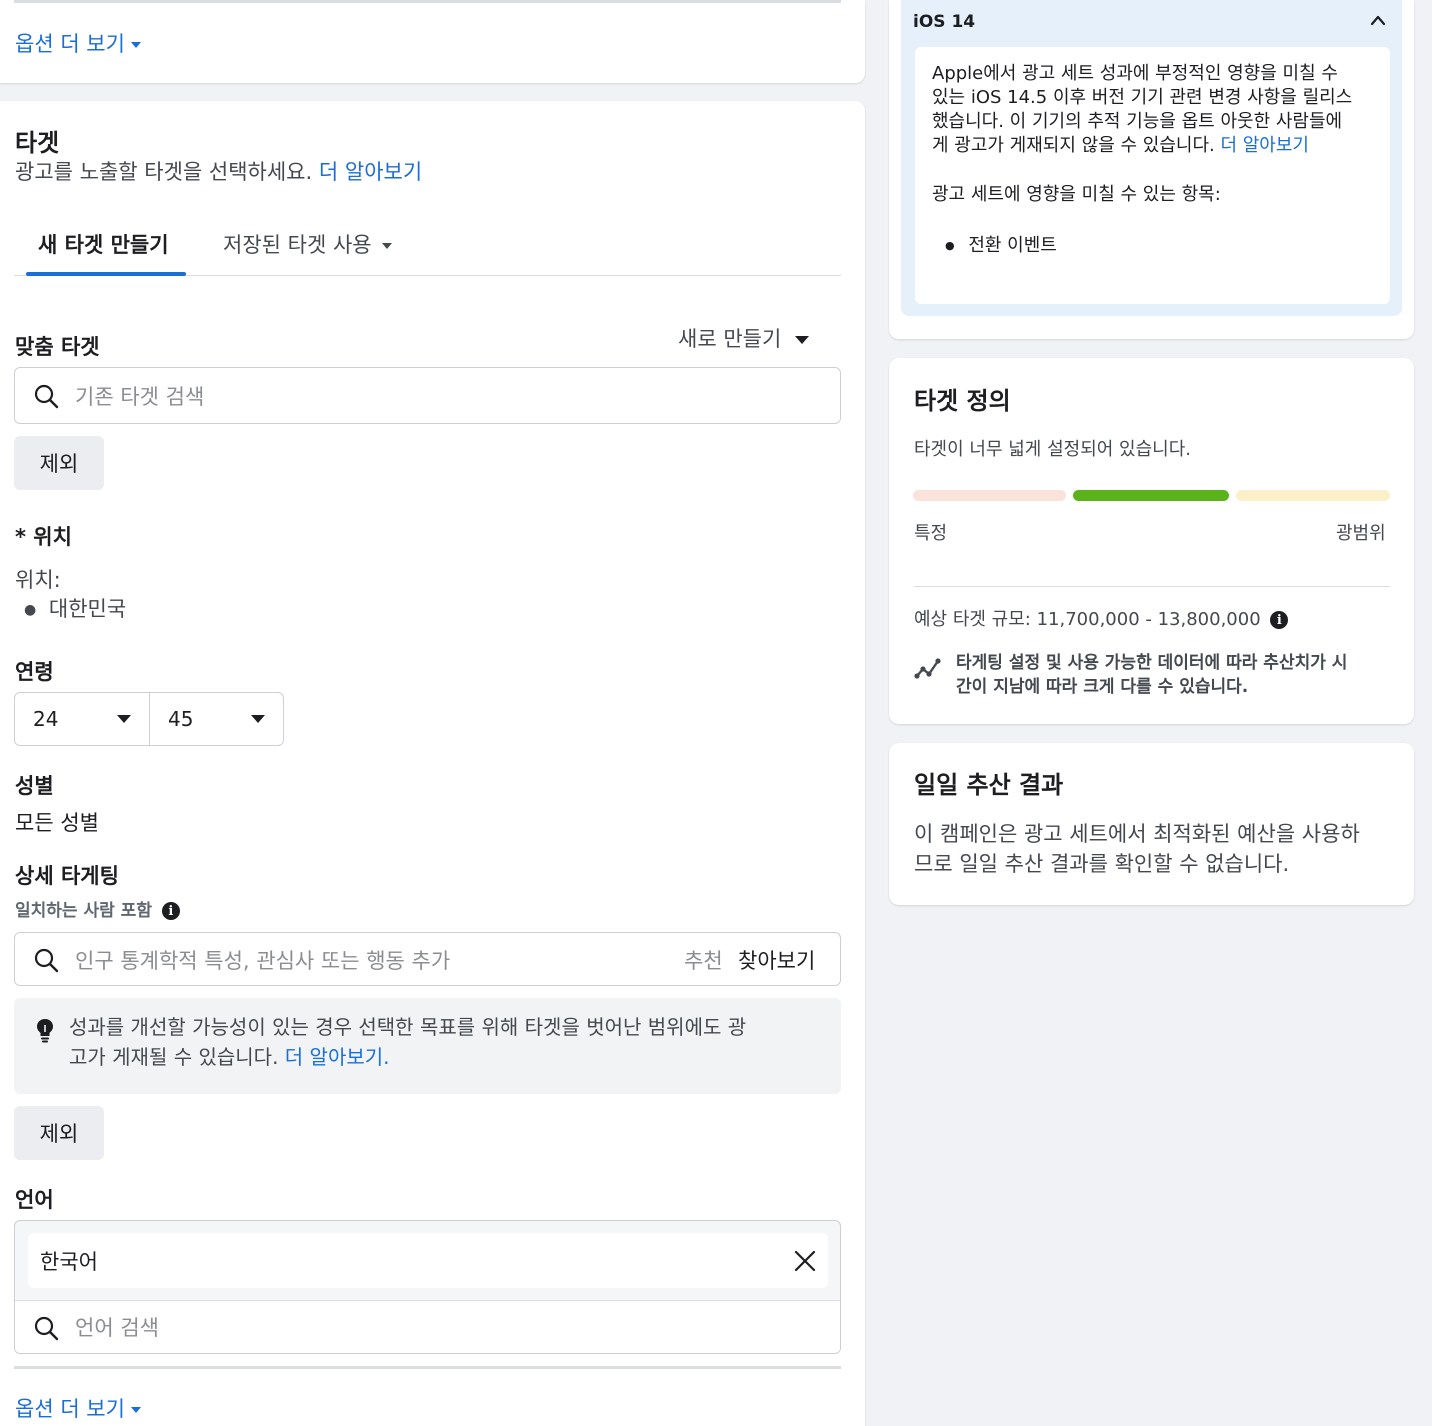 The width and height of the screenshot is (1432, 1426). I want to click on meter-specific-segment, so click(989, 495).